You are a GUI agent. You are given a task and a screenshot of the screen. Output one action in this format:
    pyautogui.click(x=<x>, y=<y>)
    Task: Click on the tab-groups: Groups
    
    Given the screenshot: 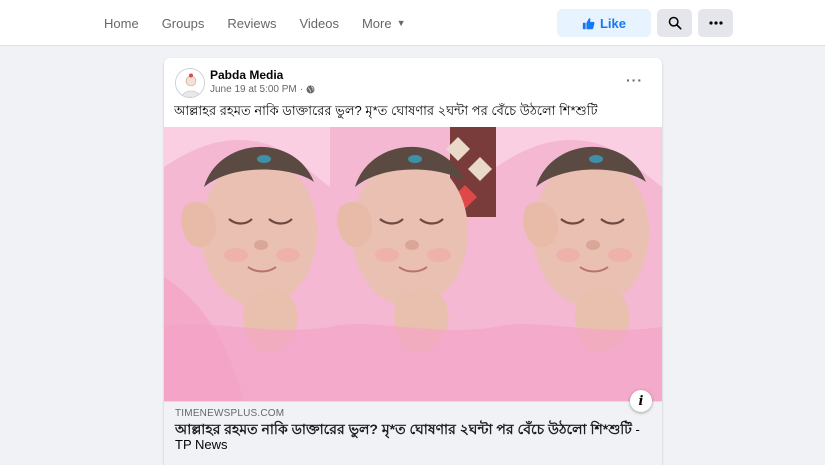 What is the action you would take?
    pyautogui.click(x=183, y=23)
    